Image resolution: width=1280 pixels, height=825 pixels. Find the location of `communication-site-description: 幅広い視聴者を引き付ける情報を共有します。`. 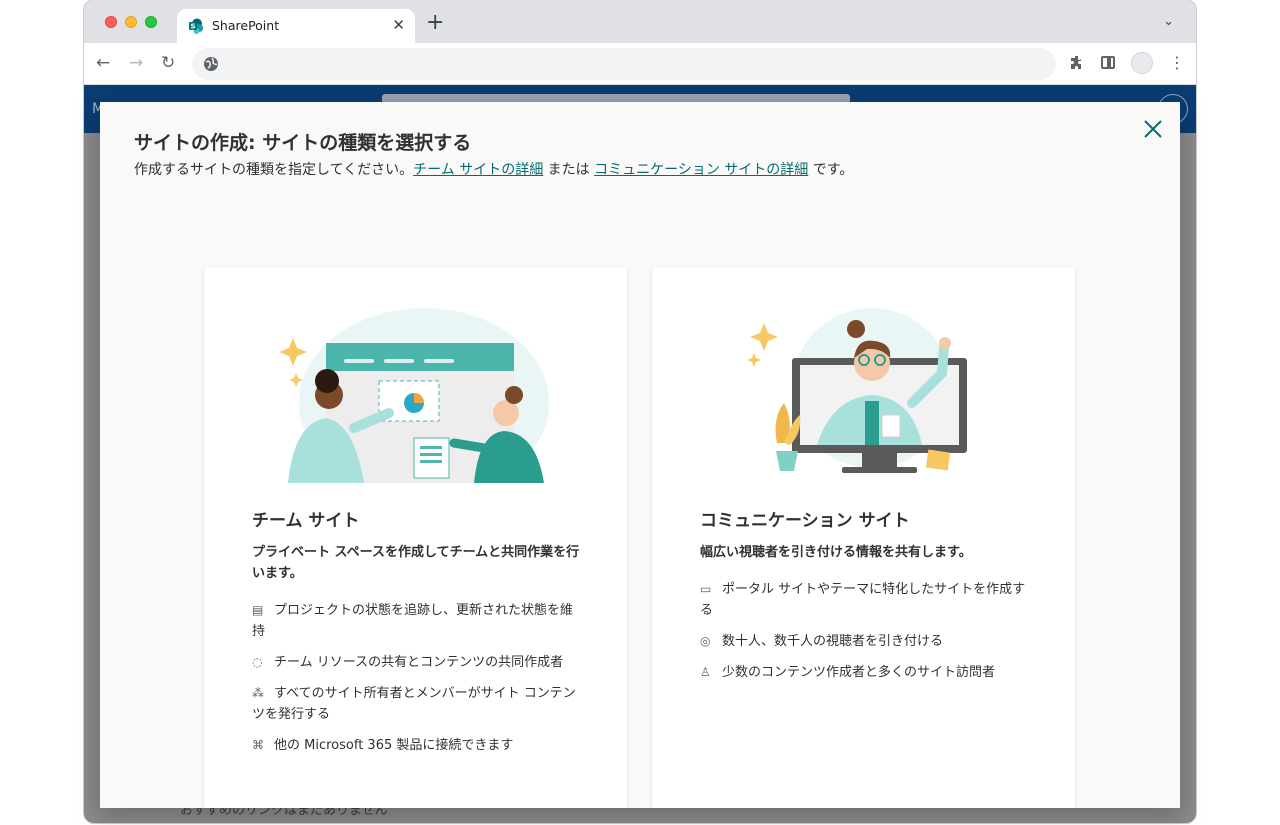

communication-site-description: 幅広い視聴者を引き付ける情報を共有します。 is located at coordinates (836, 552).